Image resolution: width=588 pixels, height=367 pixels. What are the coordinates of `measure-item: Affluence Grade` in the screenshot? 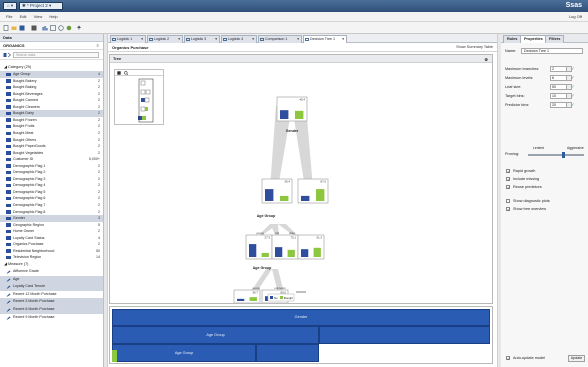 It's located at (51, 272).